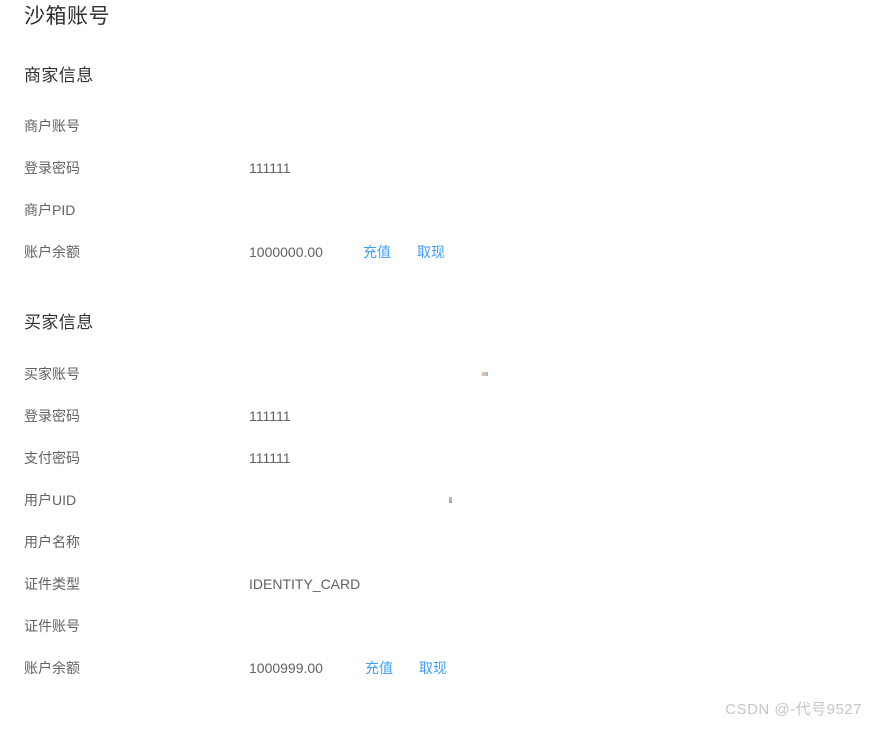 This screenshot has height=735, width=886. What do you see at coordinates (455, 584) in the screenshot?
I see `buyer-row-id-type: 证件类型 IDENTITY_CARD` at bounding box center [455, 584].